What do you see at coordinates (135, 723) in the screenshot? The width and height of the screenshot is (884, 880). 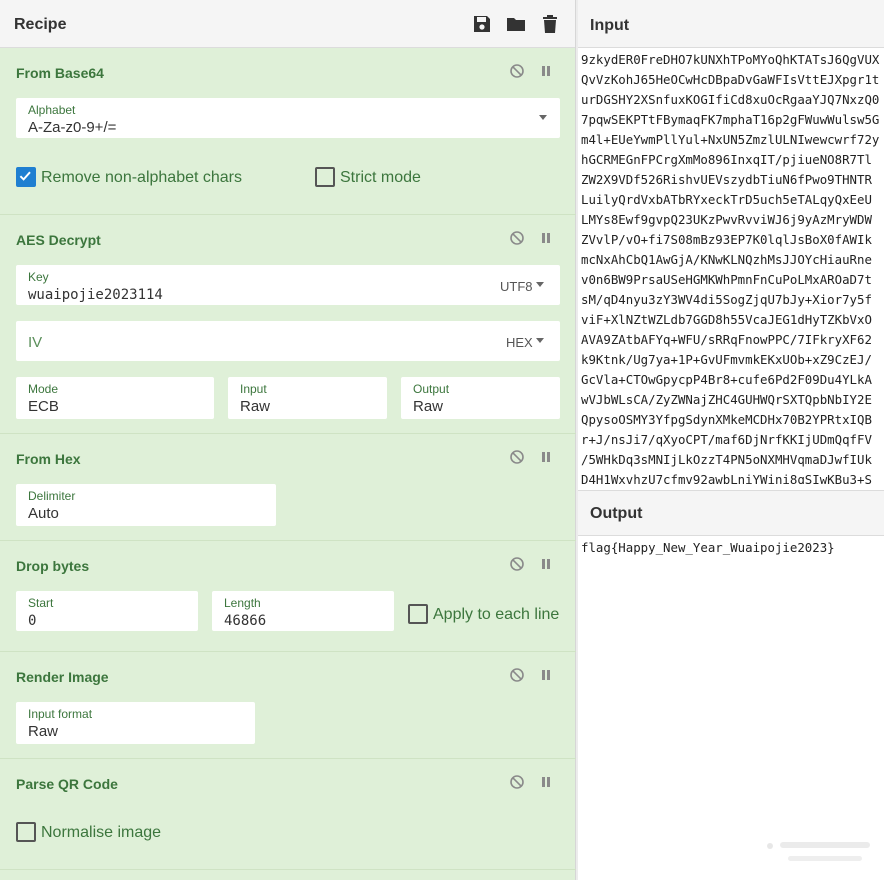 I see `input-format-select: Input format Raw` at bounding box center [135, 723].